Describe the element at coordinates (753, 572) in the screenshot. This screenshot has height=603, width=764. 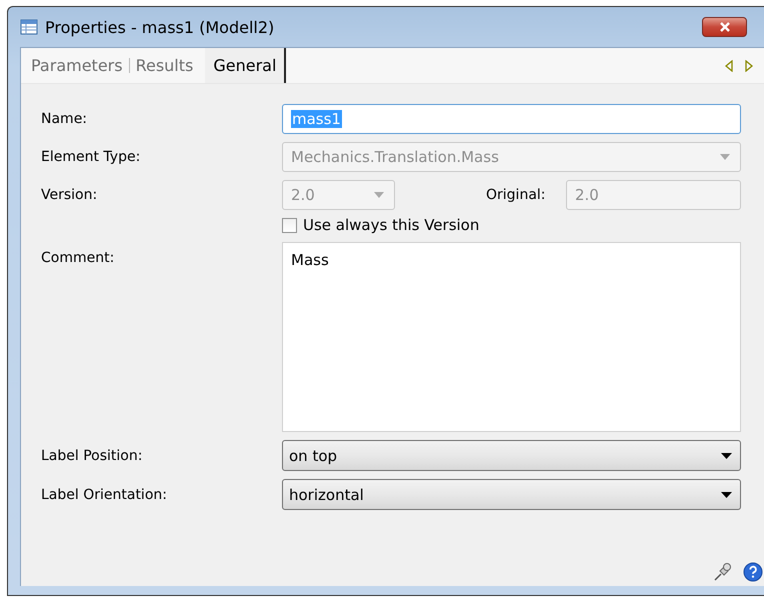
I see `help-icon` at that location.